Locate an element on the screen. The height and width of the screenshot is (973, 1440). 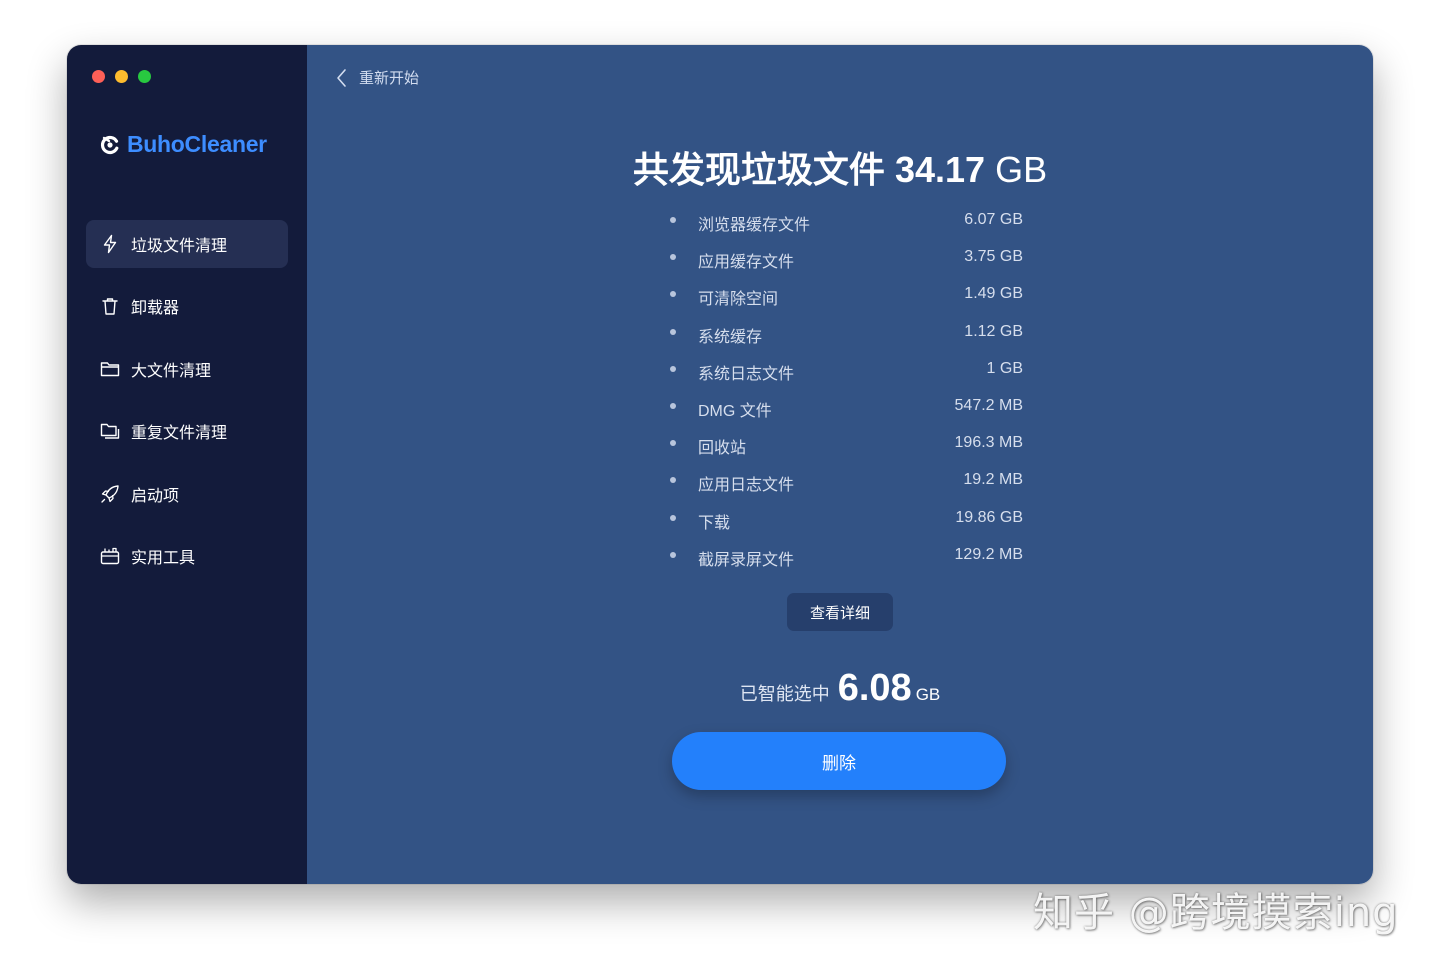
sidebar-item-utilities: 实用工具 is located at coordinates (187, 556).